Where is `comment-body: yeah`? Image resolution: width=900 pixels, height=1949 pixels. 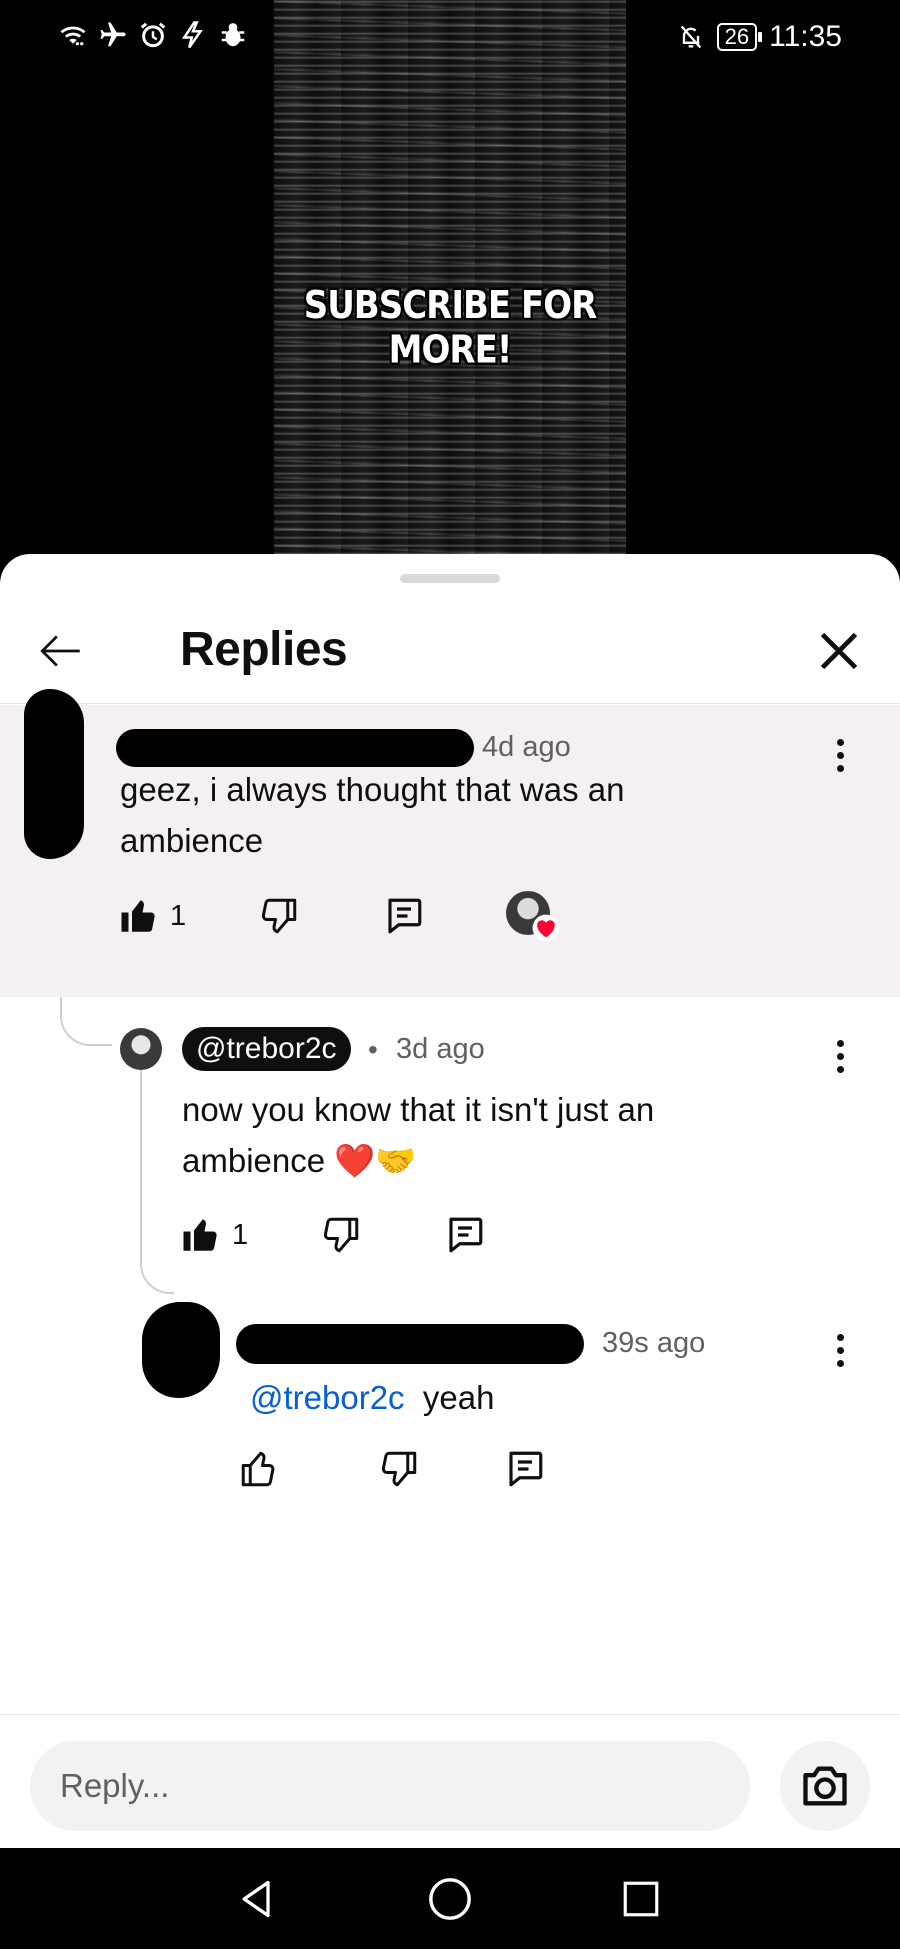 comment-body: yeah is located at coordinates (458, 1397).